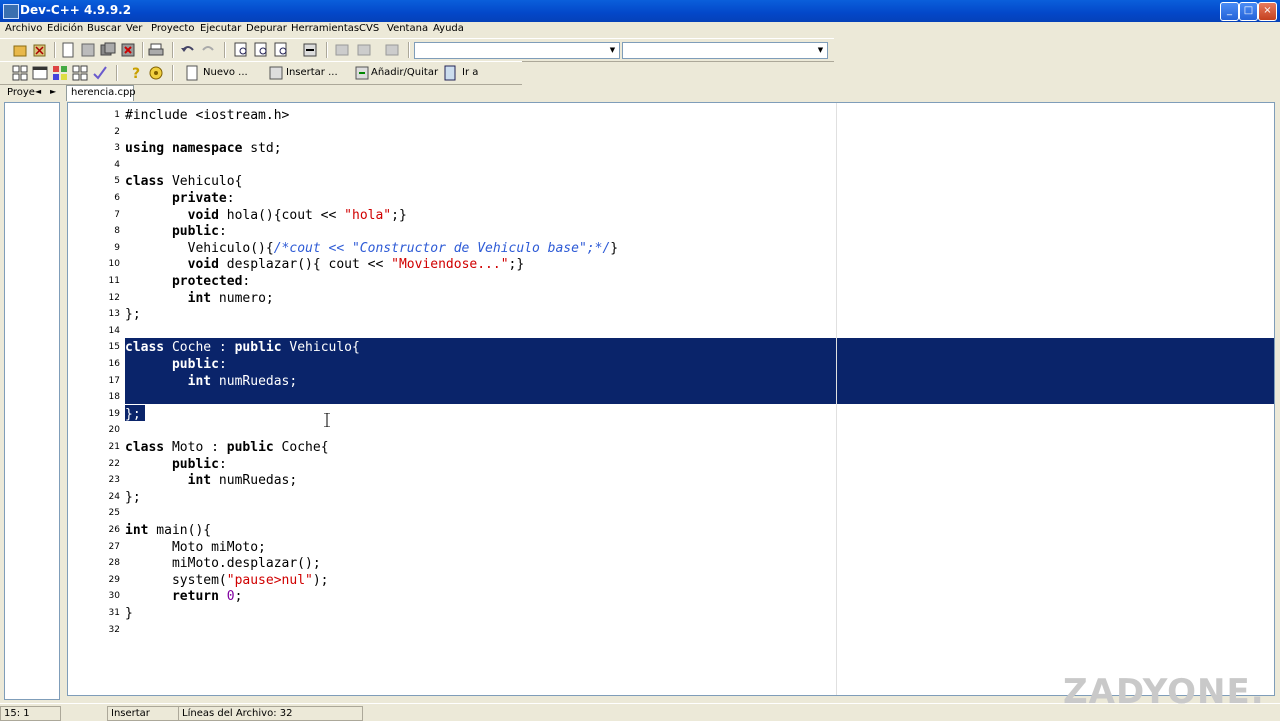  What do you see at coordinates (117, 231) in the screenshot?
I see `line-number: 8` at bounding box center [117, 231].